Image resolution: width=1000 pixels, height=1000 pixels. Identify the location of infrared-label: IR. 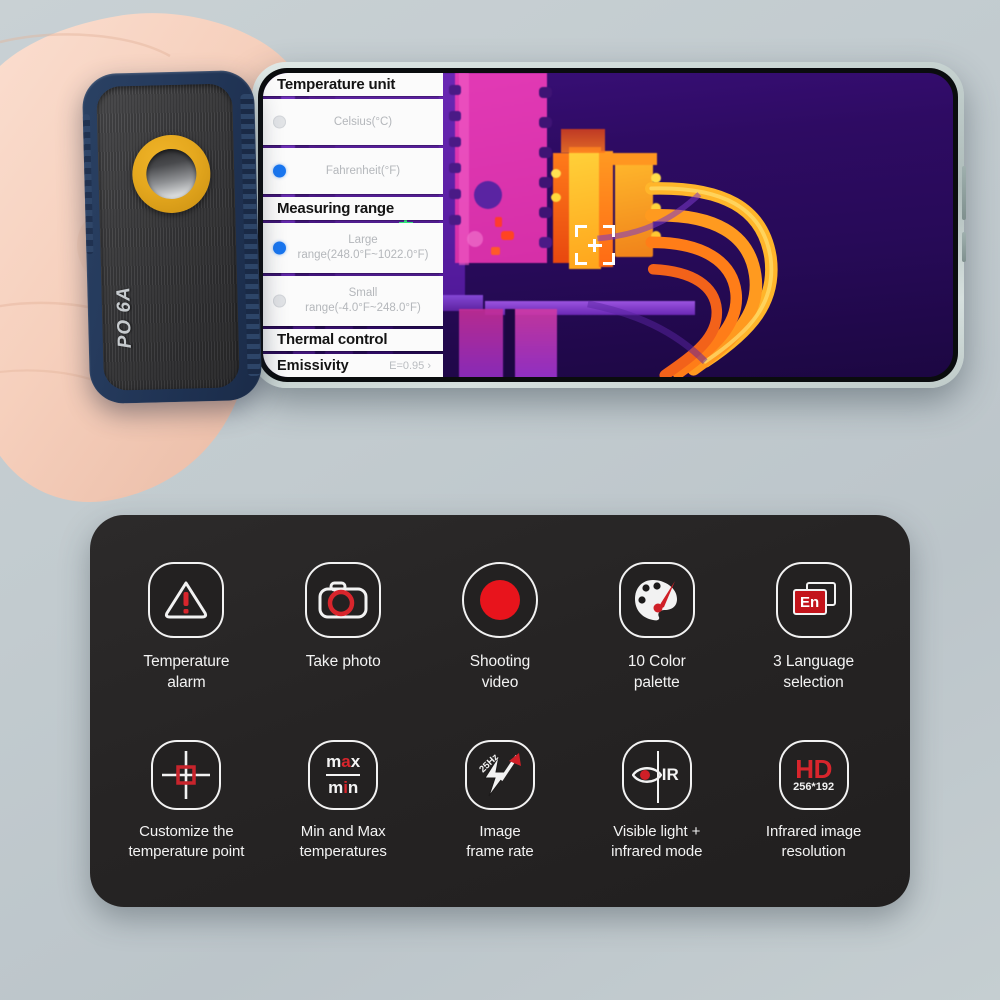
(670, 775).